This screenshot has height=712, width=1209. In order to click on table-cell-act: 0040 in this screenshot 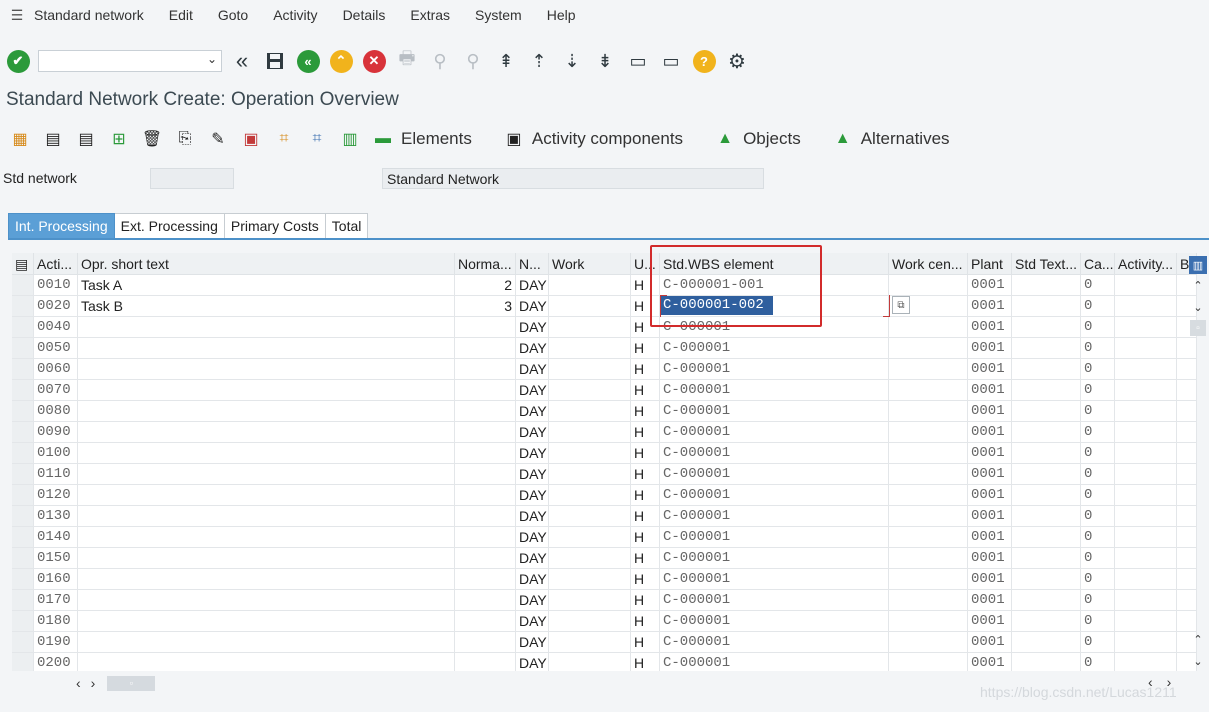, I will do `click(56, 327)`.